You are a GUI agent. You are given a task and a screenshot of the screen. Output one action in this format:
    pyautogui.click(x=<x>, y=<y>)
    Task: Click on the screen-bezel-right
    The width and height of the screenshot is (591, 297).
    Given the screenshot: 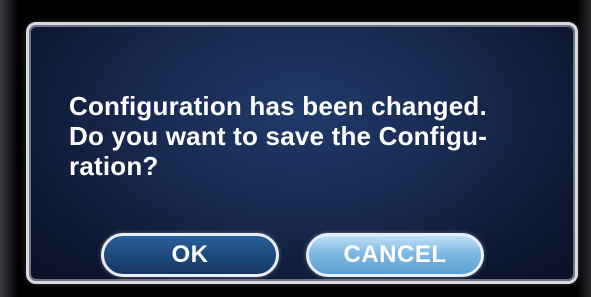 What is the action you would take?
    pyautogui.click(x=584, y=148)
    